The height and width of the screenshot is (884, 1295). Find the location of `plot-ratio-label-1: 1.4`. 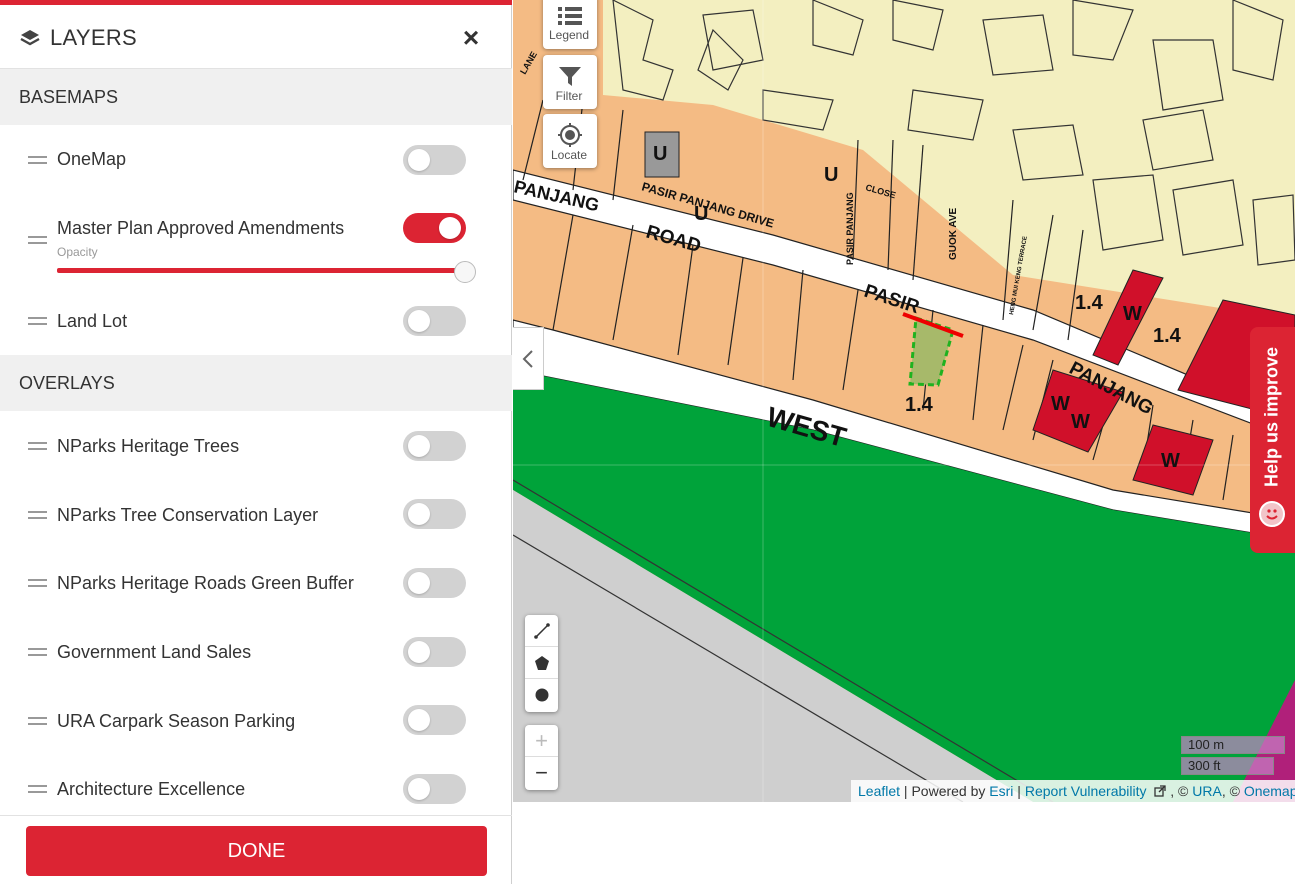

plot-ratio-label-1: 1.4 is located at coordinates (919, 405).